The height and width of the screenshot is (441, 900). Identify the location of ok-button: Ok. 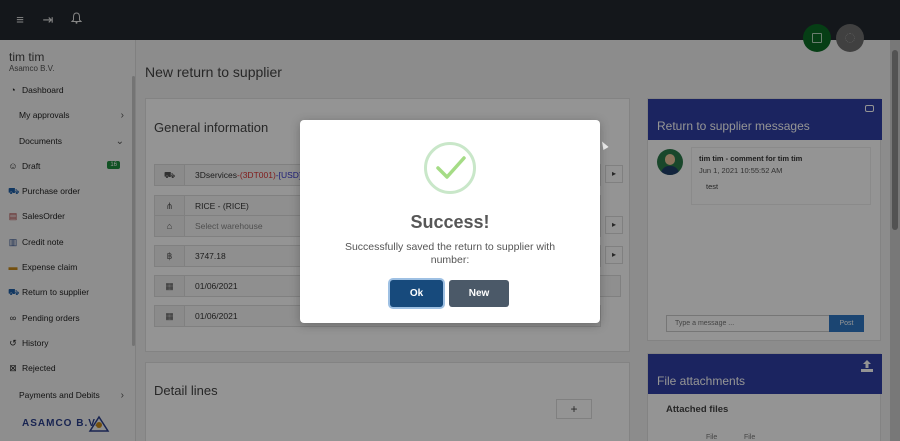
(416, 293).